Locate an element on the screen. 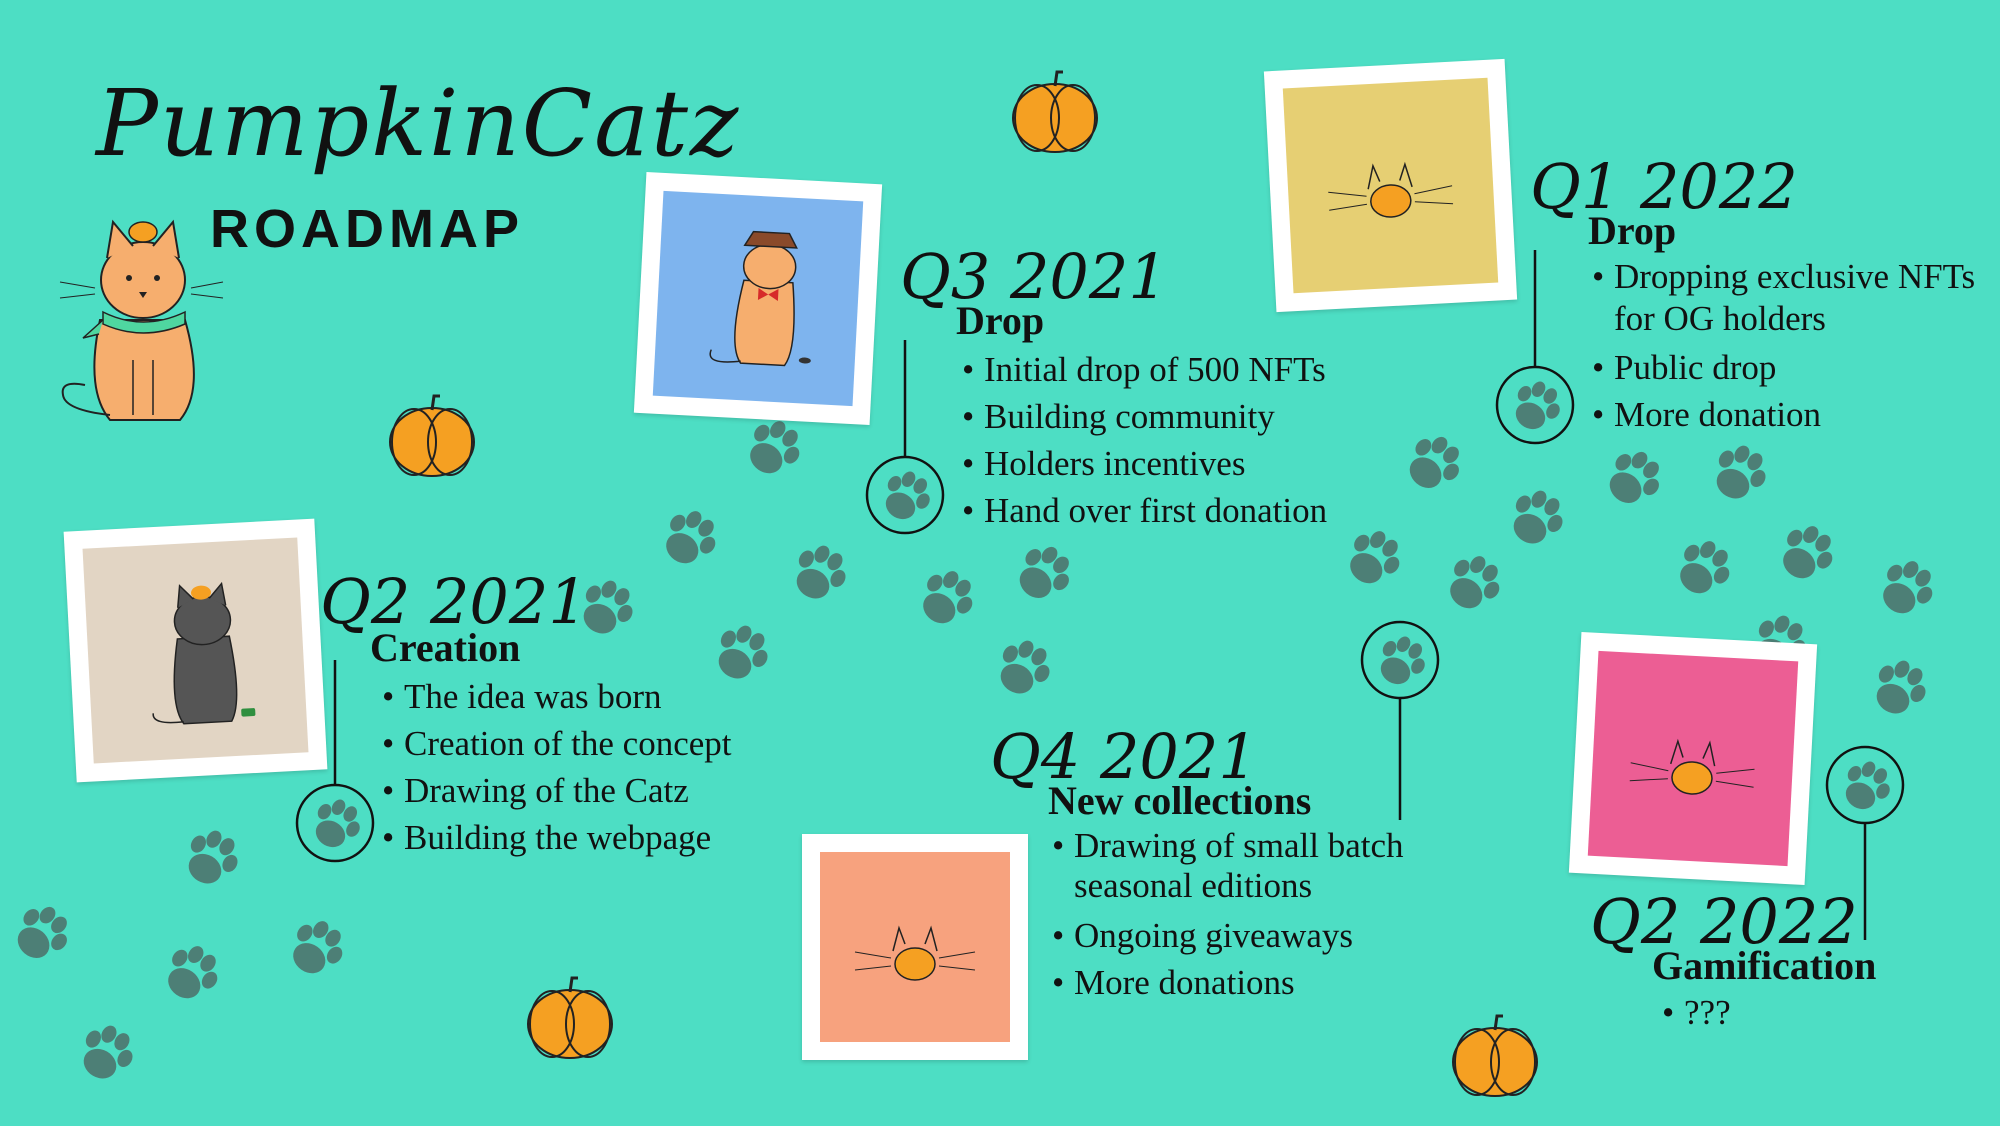  milestone-title: New collections is located at coordinates (1180, 800).